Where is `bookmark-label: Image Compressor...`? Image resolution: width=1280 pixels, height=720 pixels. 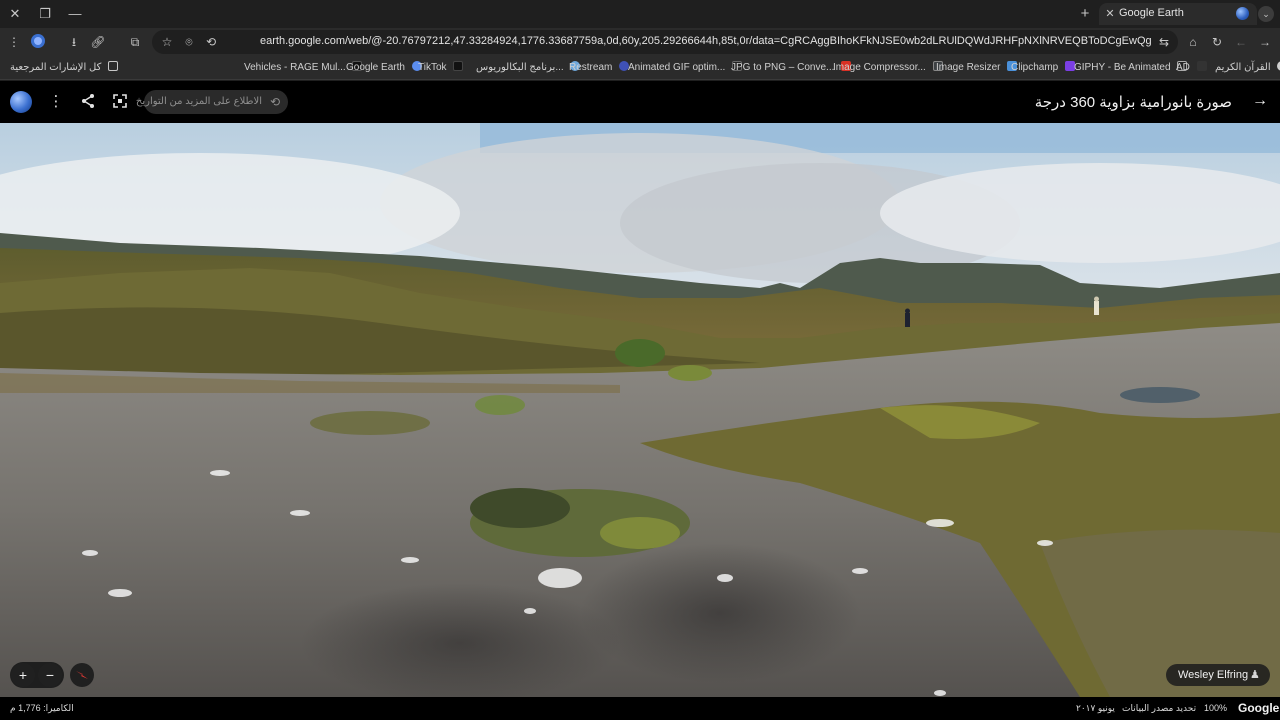
bookmark-label: Image Compressor... is located at coordinates (879, 67).